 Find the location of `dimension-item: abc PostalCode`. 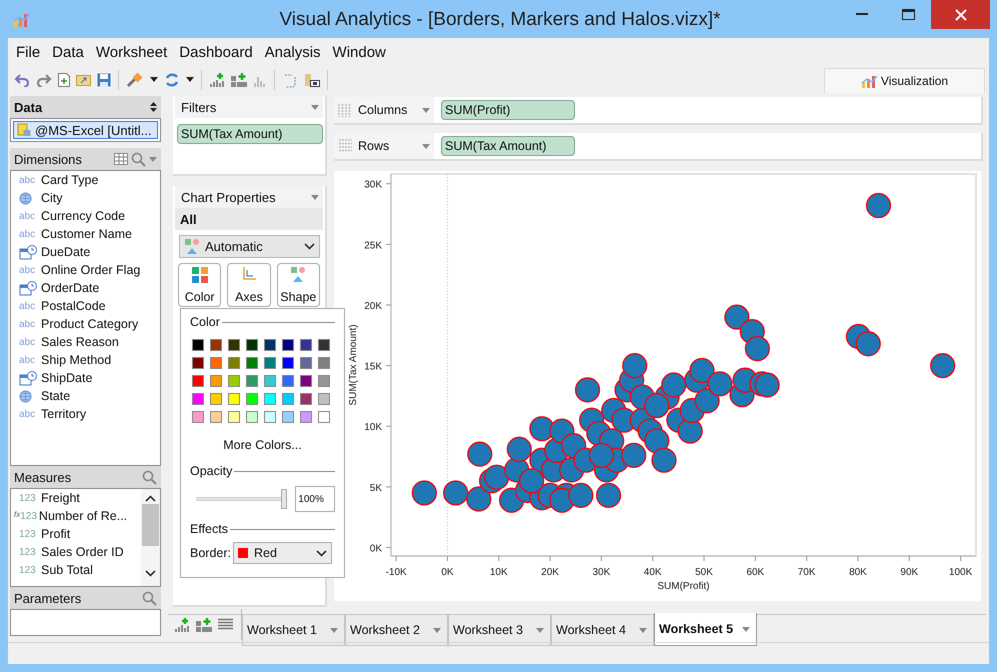

dimension-item: abc PostalCode is located at coordinates (85, 306).